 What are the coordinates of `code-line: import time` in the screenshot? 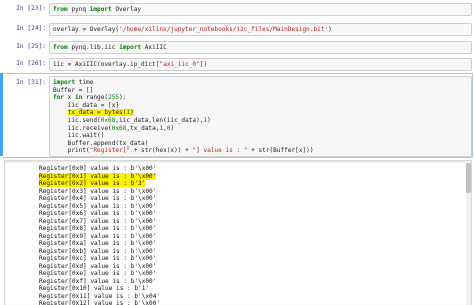 It's located at (73, 82).